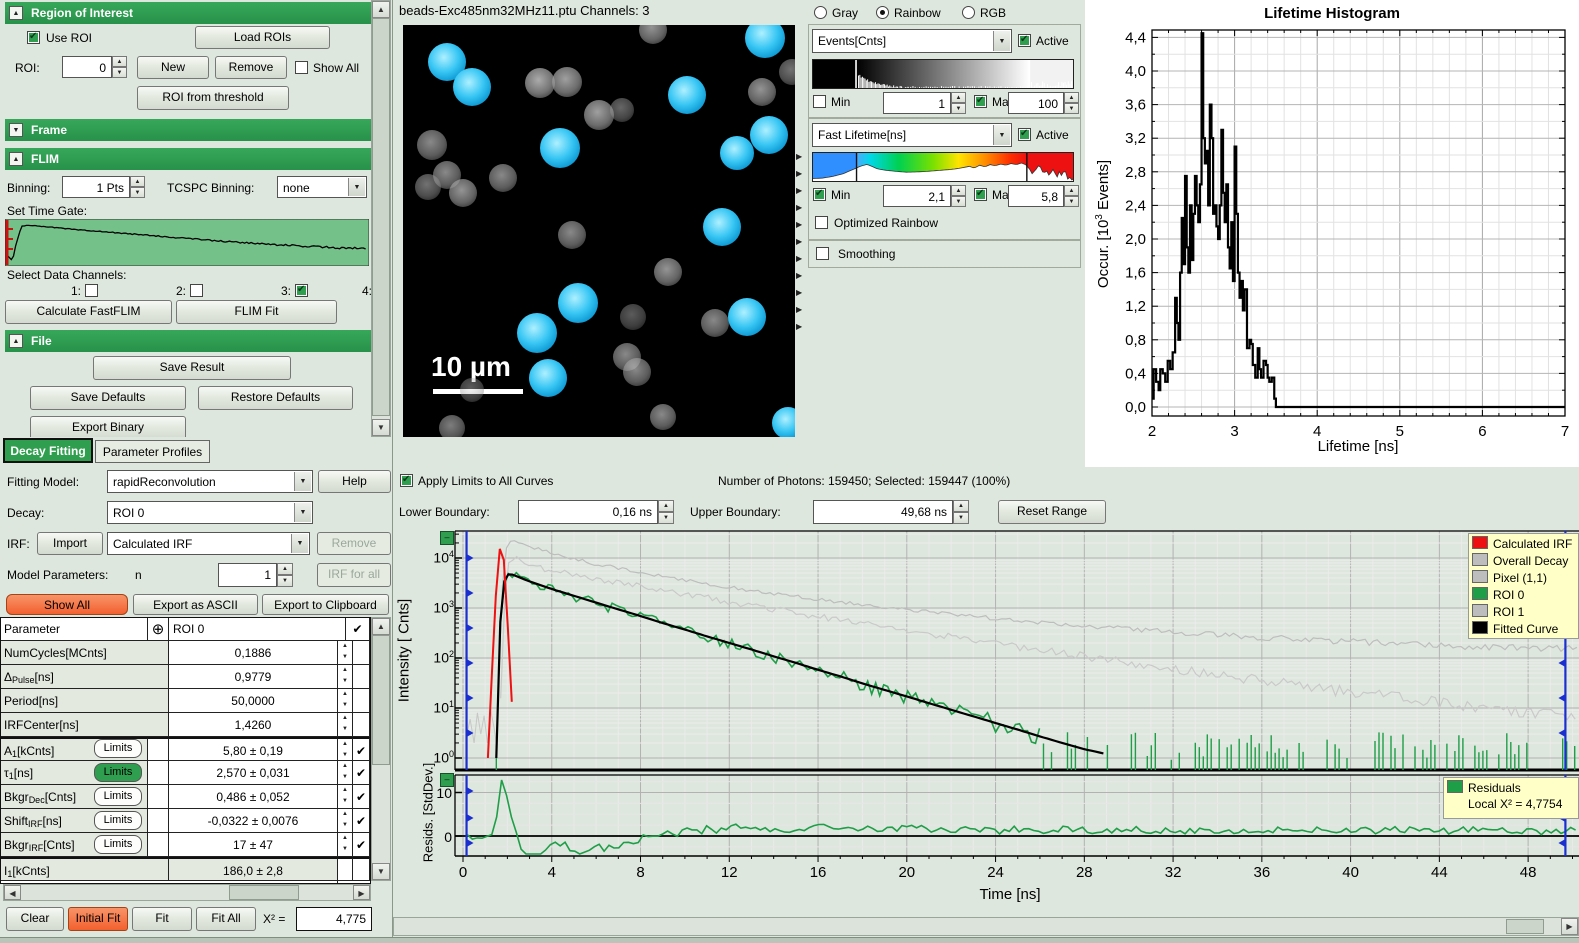  I want to click on export-ascii-button: Export as ASCII, so click(195, 604).